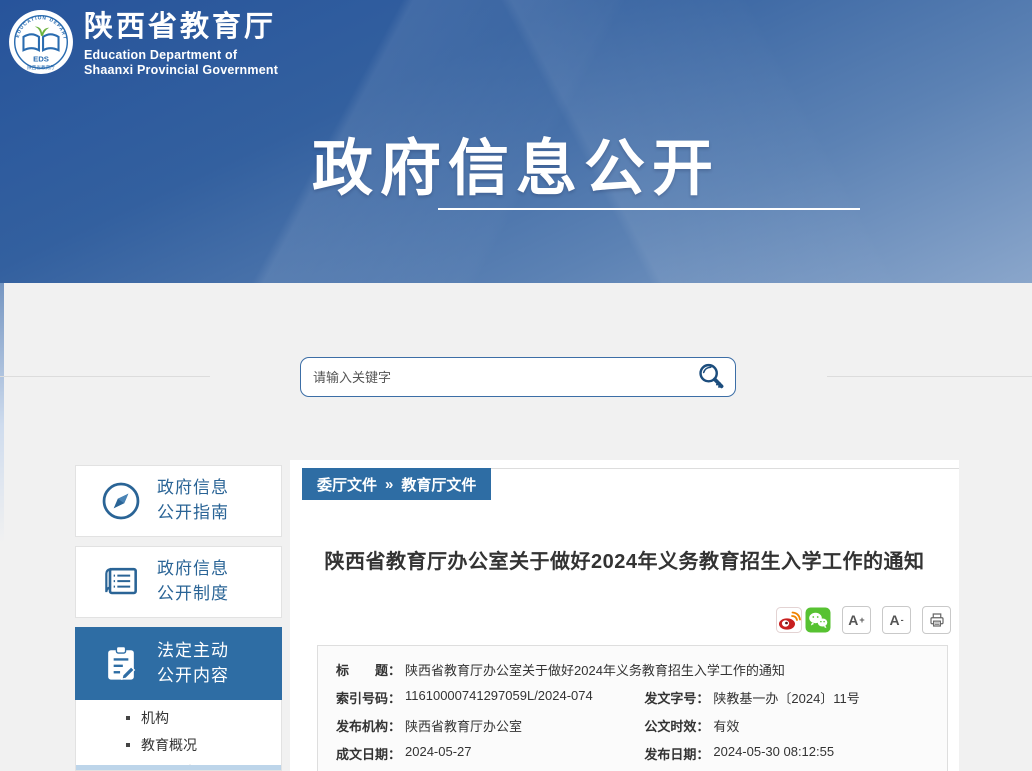 This screenshot has height=771, width=1032. I want to click on search-button, so click(711, 377).